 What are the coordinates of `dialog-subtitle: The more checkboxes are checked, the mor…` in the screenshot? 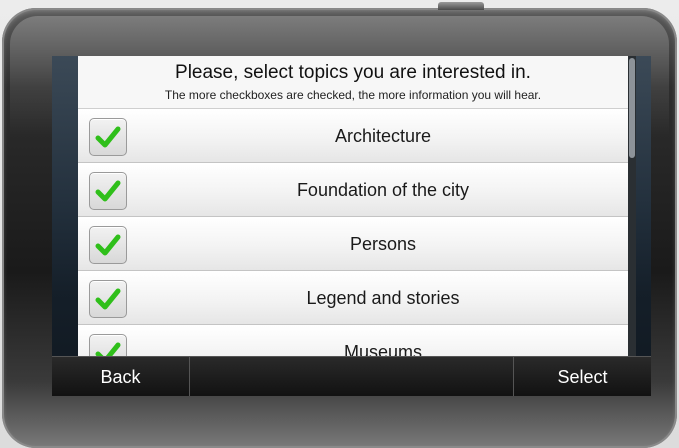 It's located at (353, 95).